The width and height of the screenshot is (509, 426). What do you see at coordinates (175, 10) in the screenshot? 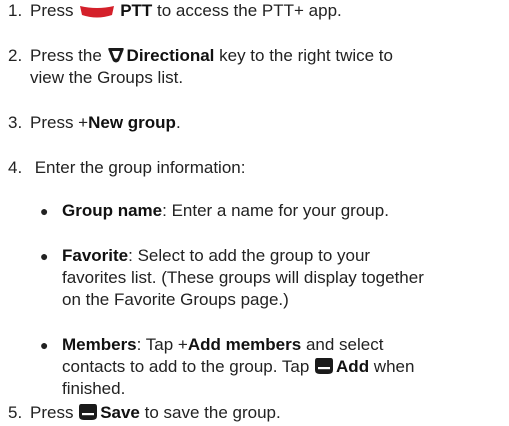
I see `step-1: 1. Press PTT to access the PTT+ app.` at bounding box center [175, 10].